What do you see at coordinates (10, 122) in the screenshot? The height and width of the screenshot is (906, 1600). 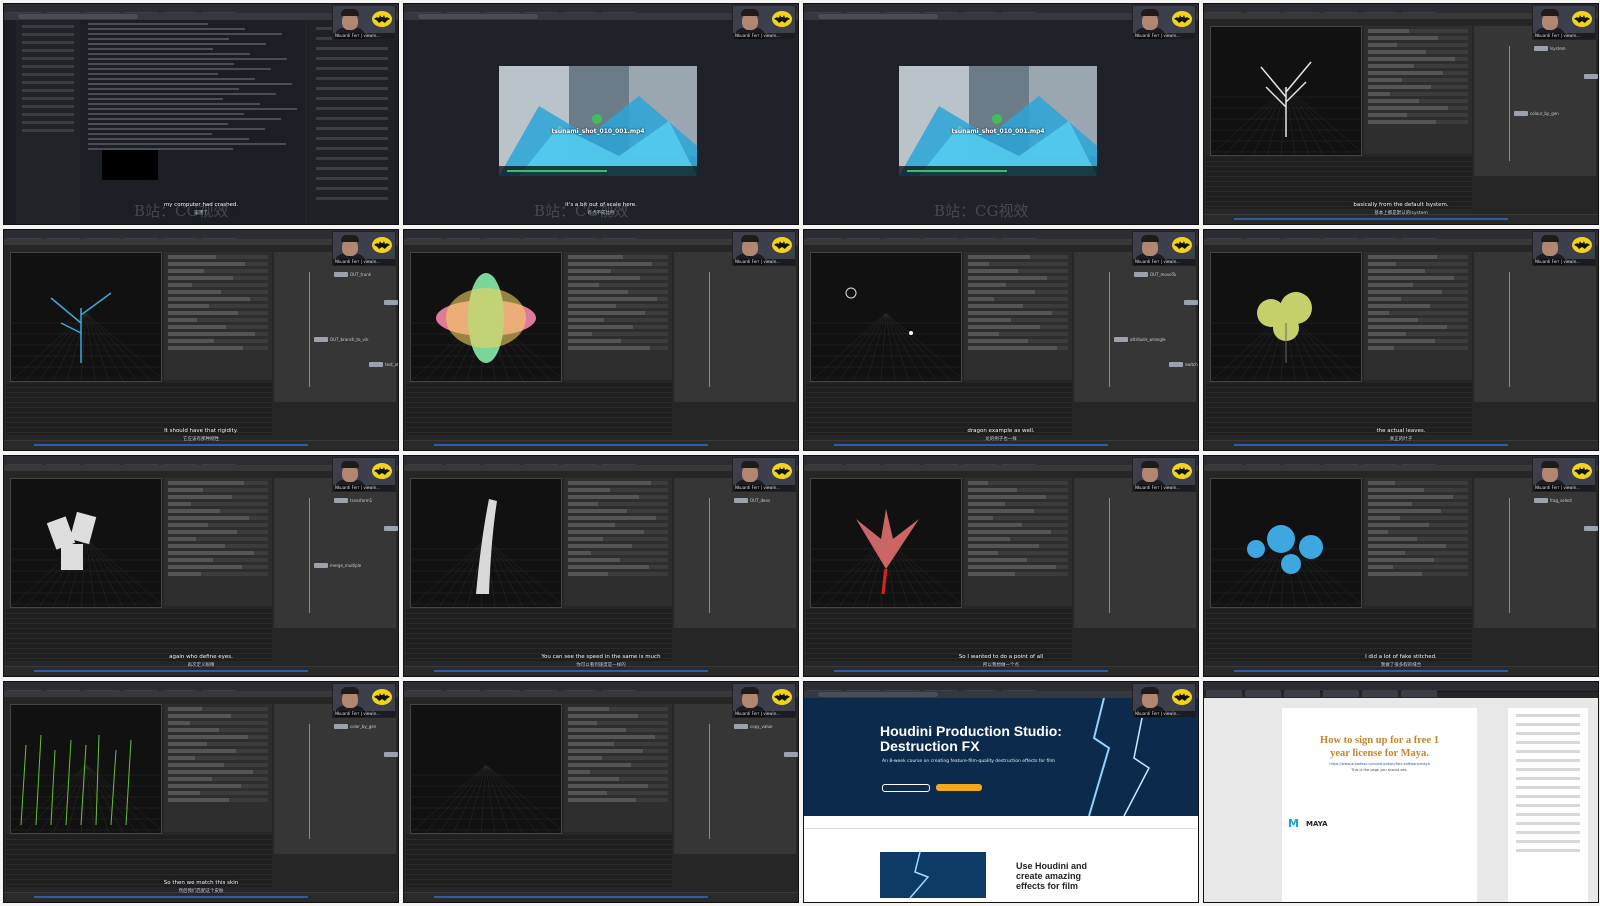 I see `workspace-sidebar` at bounding box center [10, 122].